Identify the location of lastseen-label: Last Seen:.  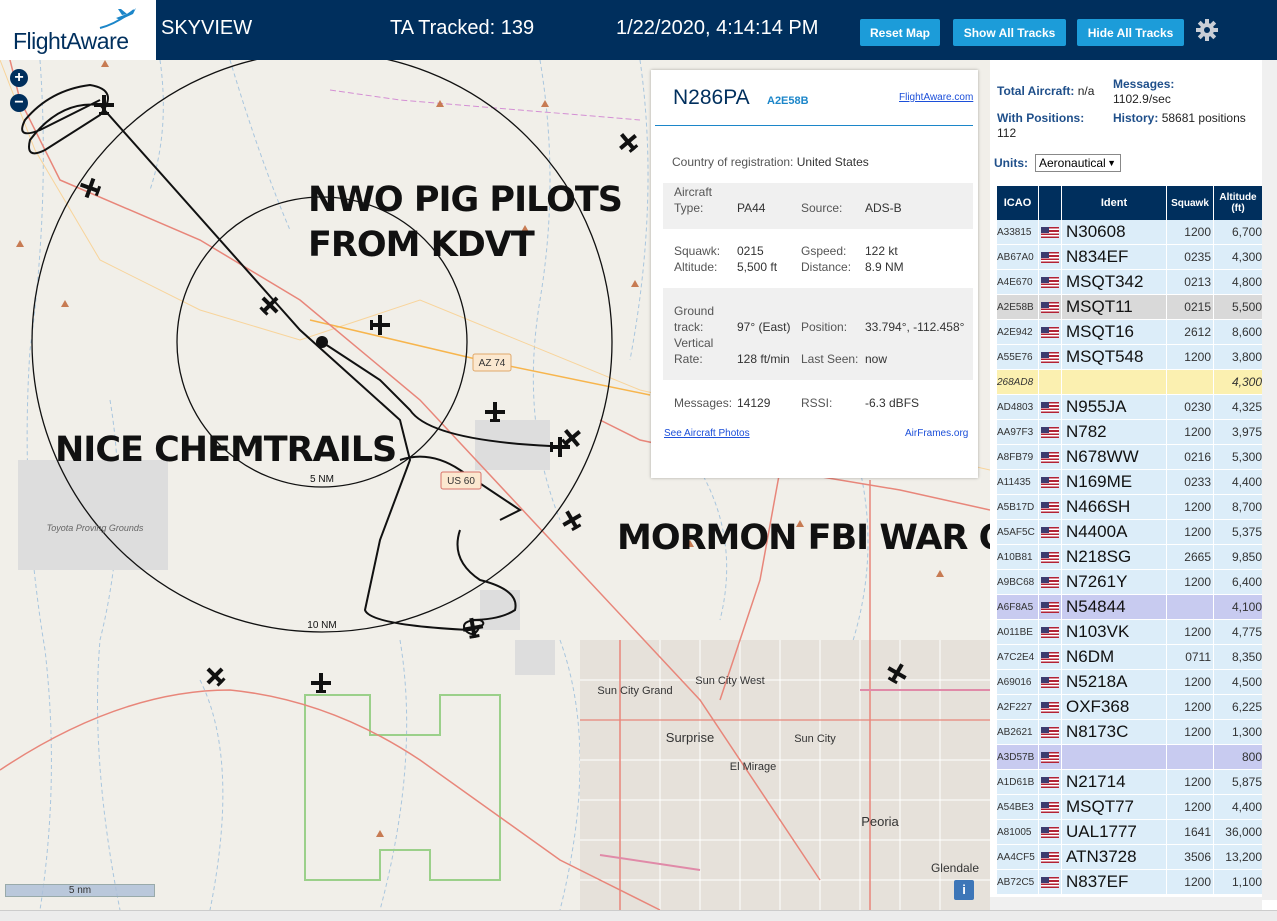
(830, 359).